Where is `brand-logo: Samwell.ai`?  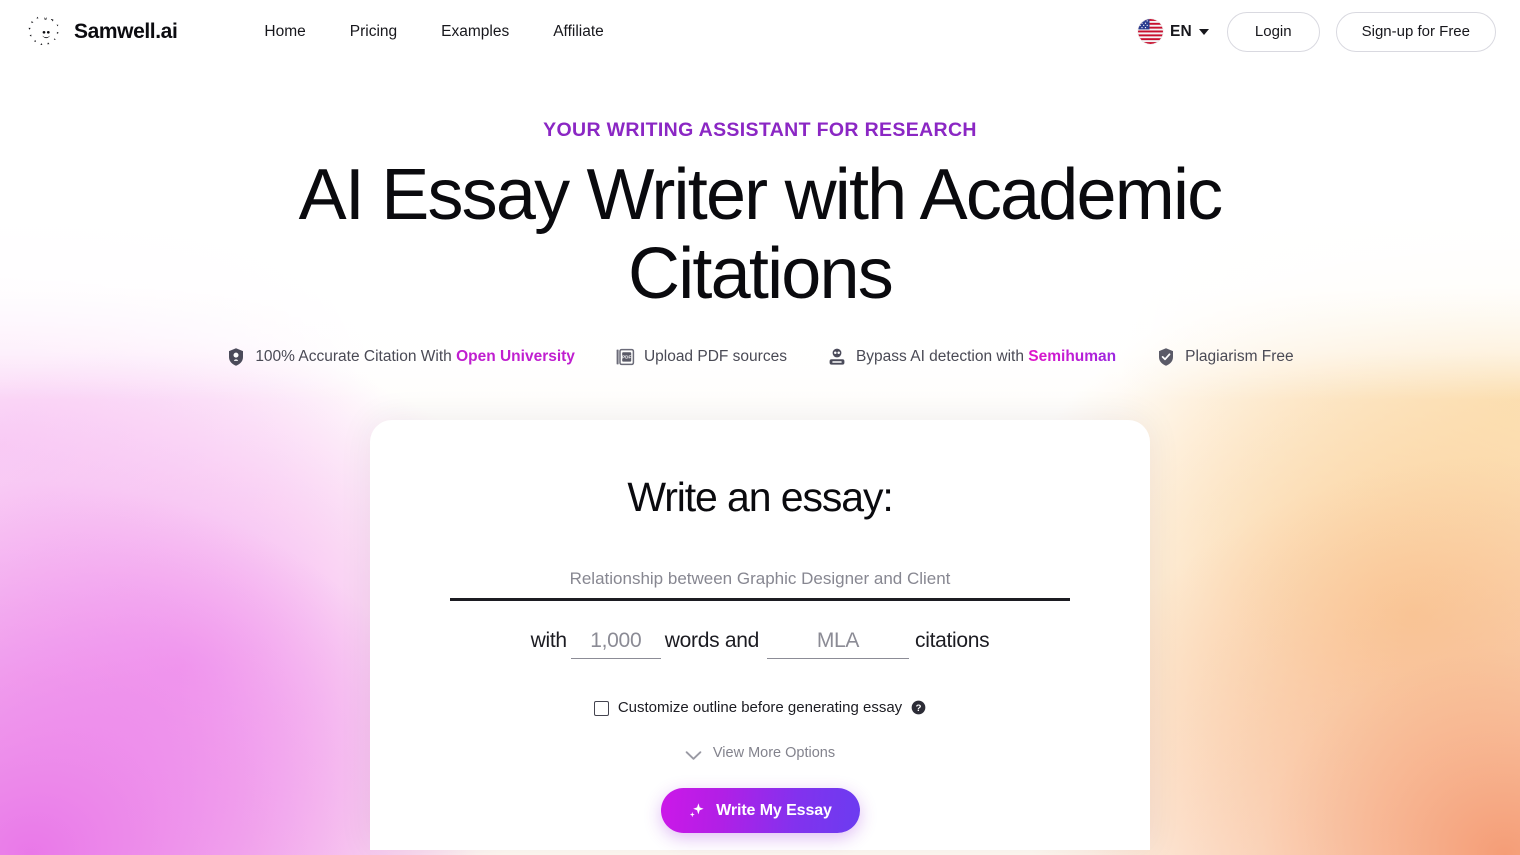 brand-logo: Samwell.ai is located at coordinates (101, 32).